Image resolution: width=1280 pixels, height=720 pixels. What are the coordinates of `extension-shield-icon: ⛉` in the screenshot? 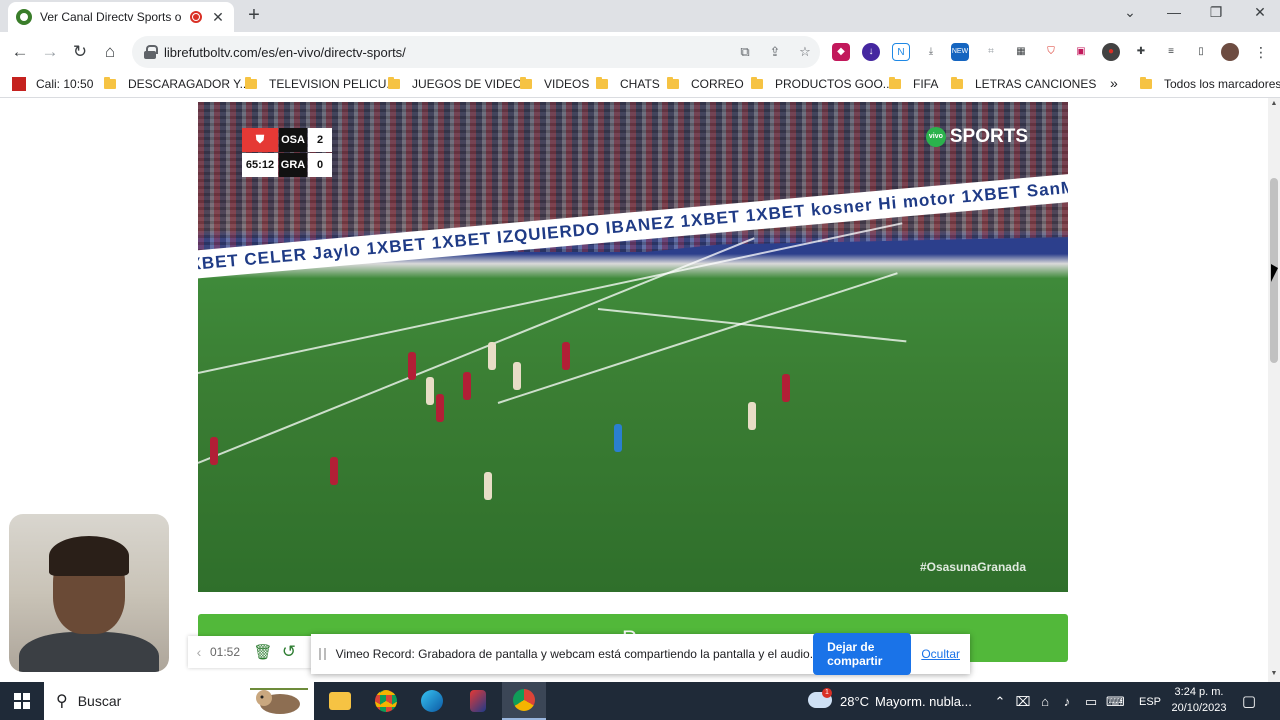 It's located at (1051, 52).